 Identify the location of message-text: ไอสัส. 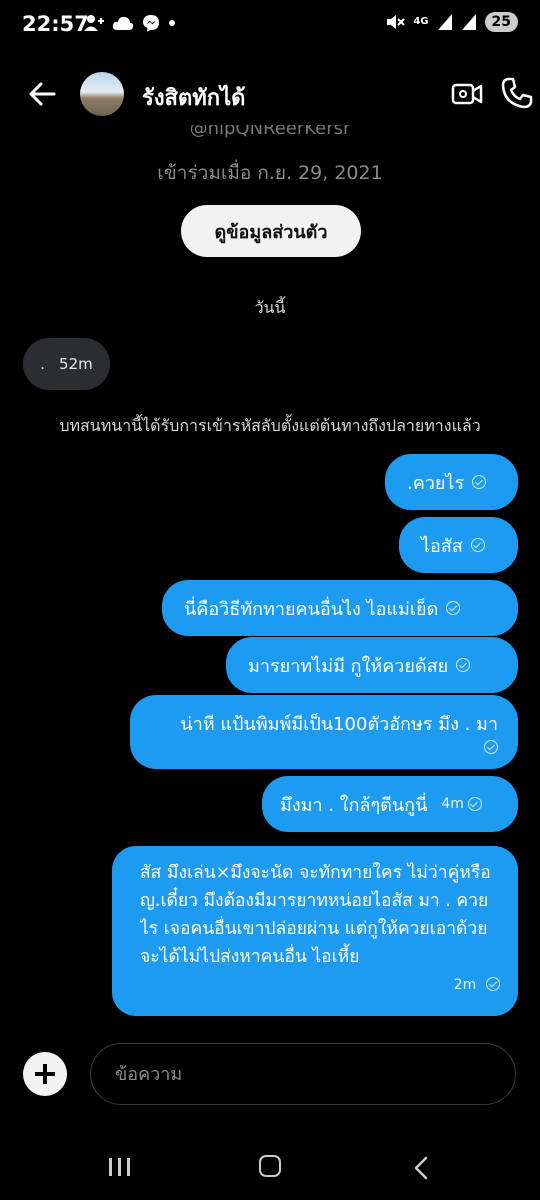
(442, 546).